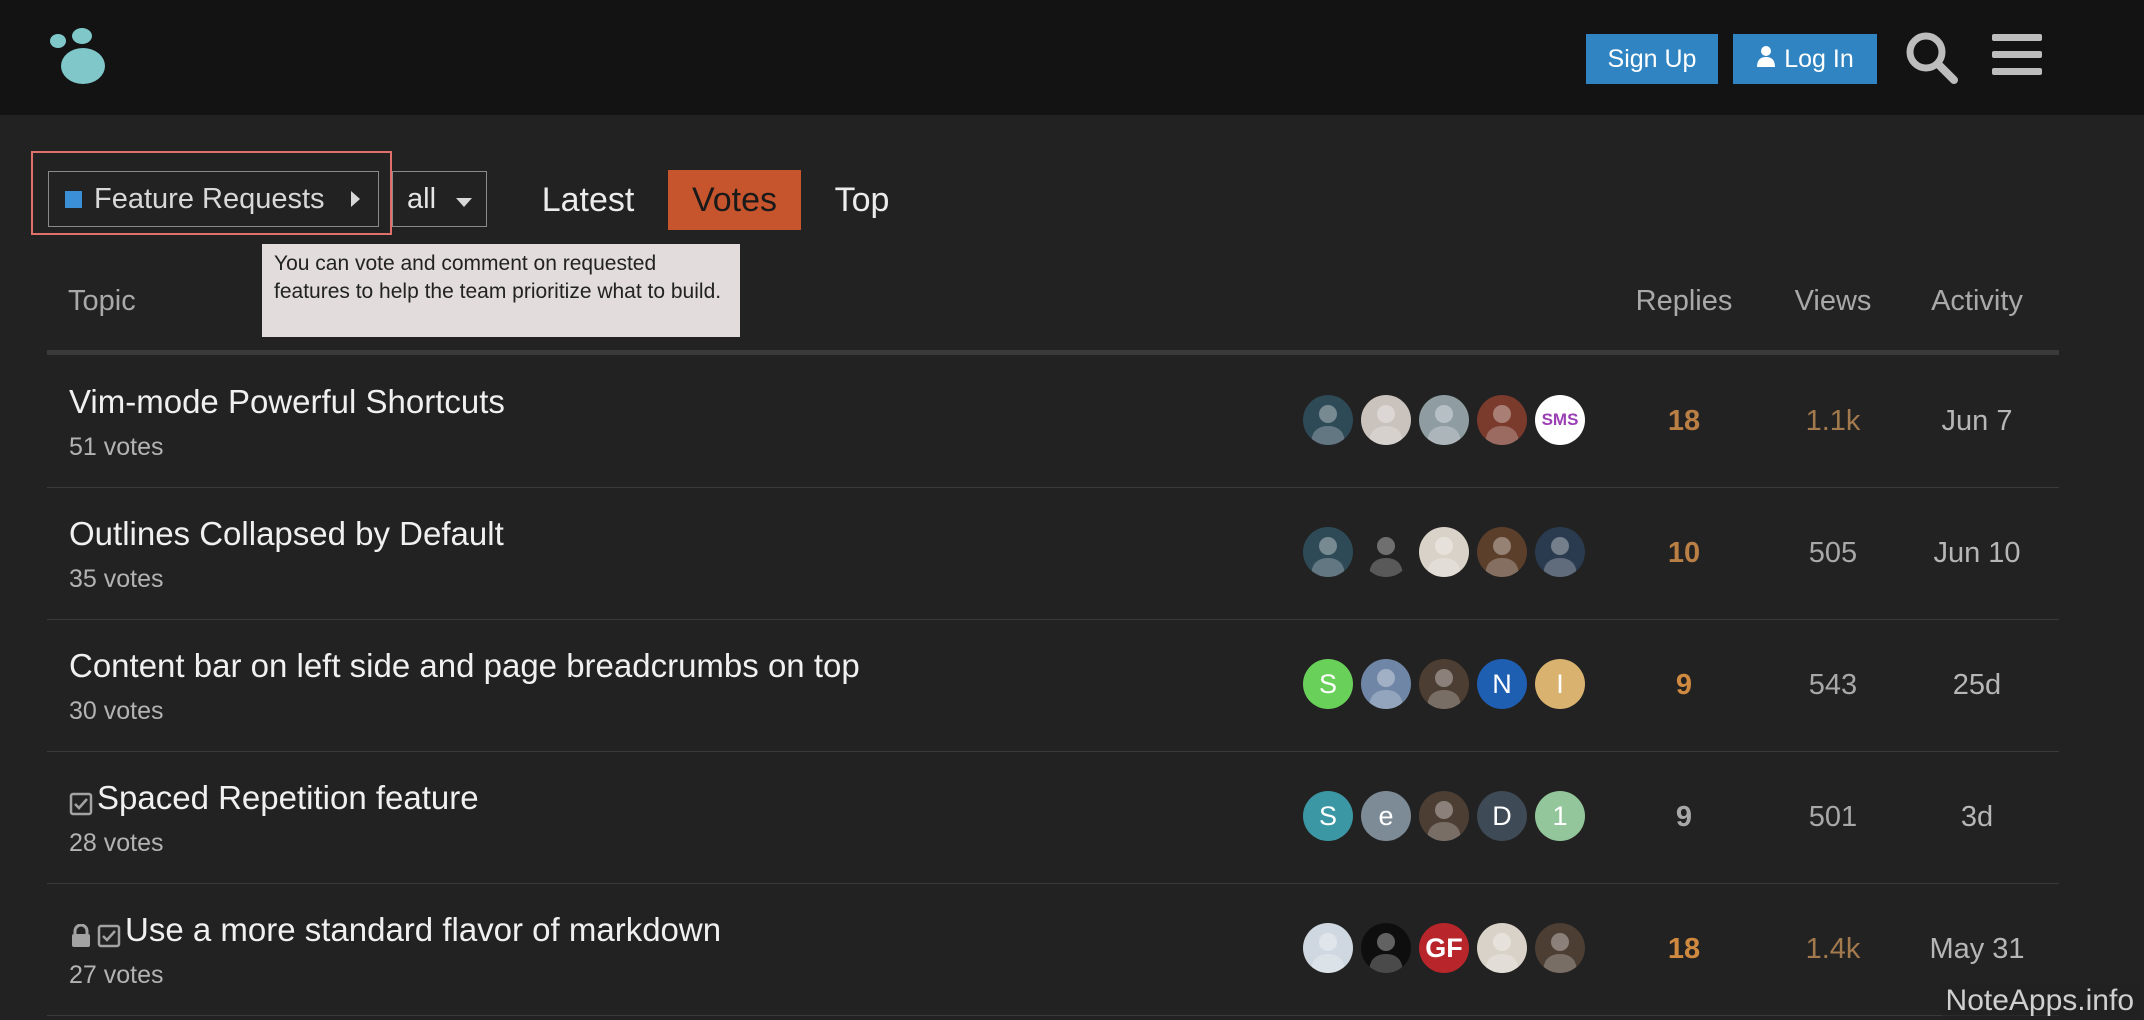 This screenshot has height=1020, width=2144. What do you see at coordinates (1833, 949) in the screenshot?
I see `view-count: 1.4k` at bounding box center [1833, 949].